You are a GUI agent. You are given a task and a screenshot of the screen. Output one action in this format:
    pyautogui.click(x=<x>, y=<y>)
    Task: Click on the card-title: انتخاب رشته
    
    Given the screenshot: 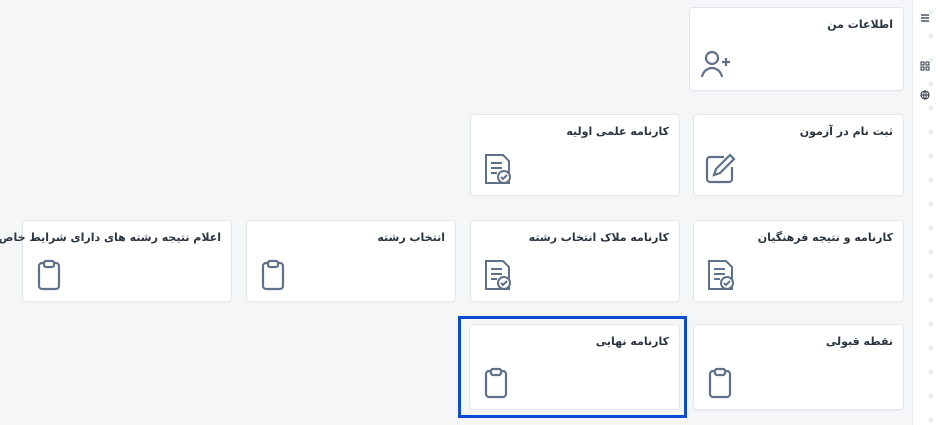 What is the action you would take?
    pyautogui.click(x=411, y=237)
    